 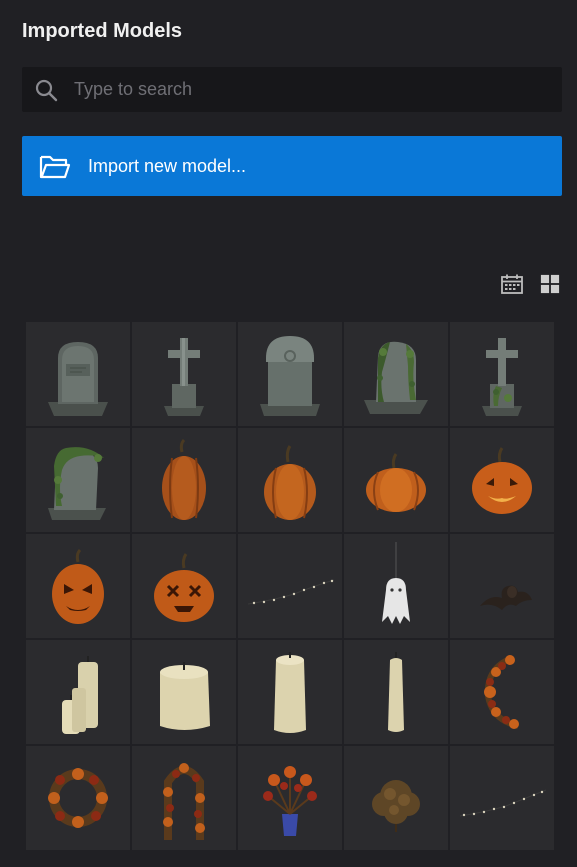 I want to click on jack-o-lantern-angry-icon, so click(x=78, y=586).